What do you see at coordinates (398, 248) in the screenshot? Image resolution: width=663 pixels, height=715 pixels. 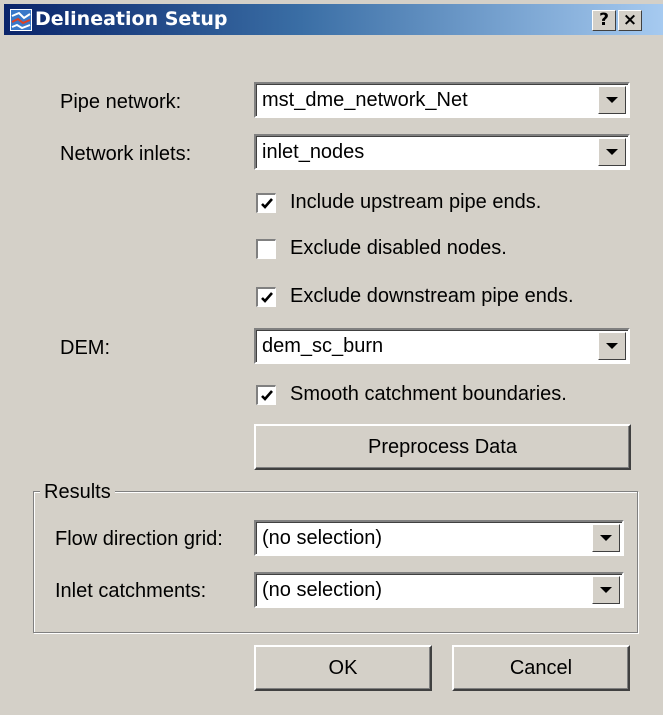 I see `exclude-disabled-label: Exclude disabled nodes.` at bounding box center [398, 248].